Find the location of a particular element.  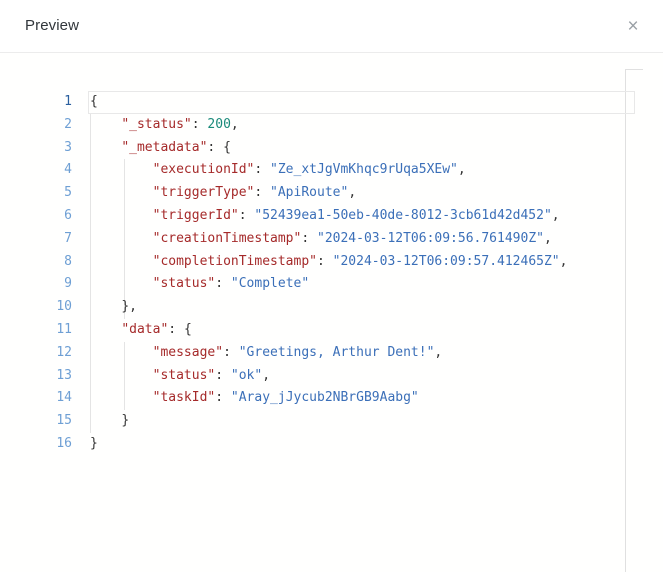

token-str: "ApiRoute" is located at coordinates (309, 193).